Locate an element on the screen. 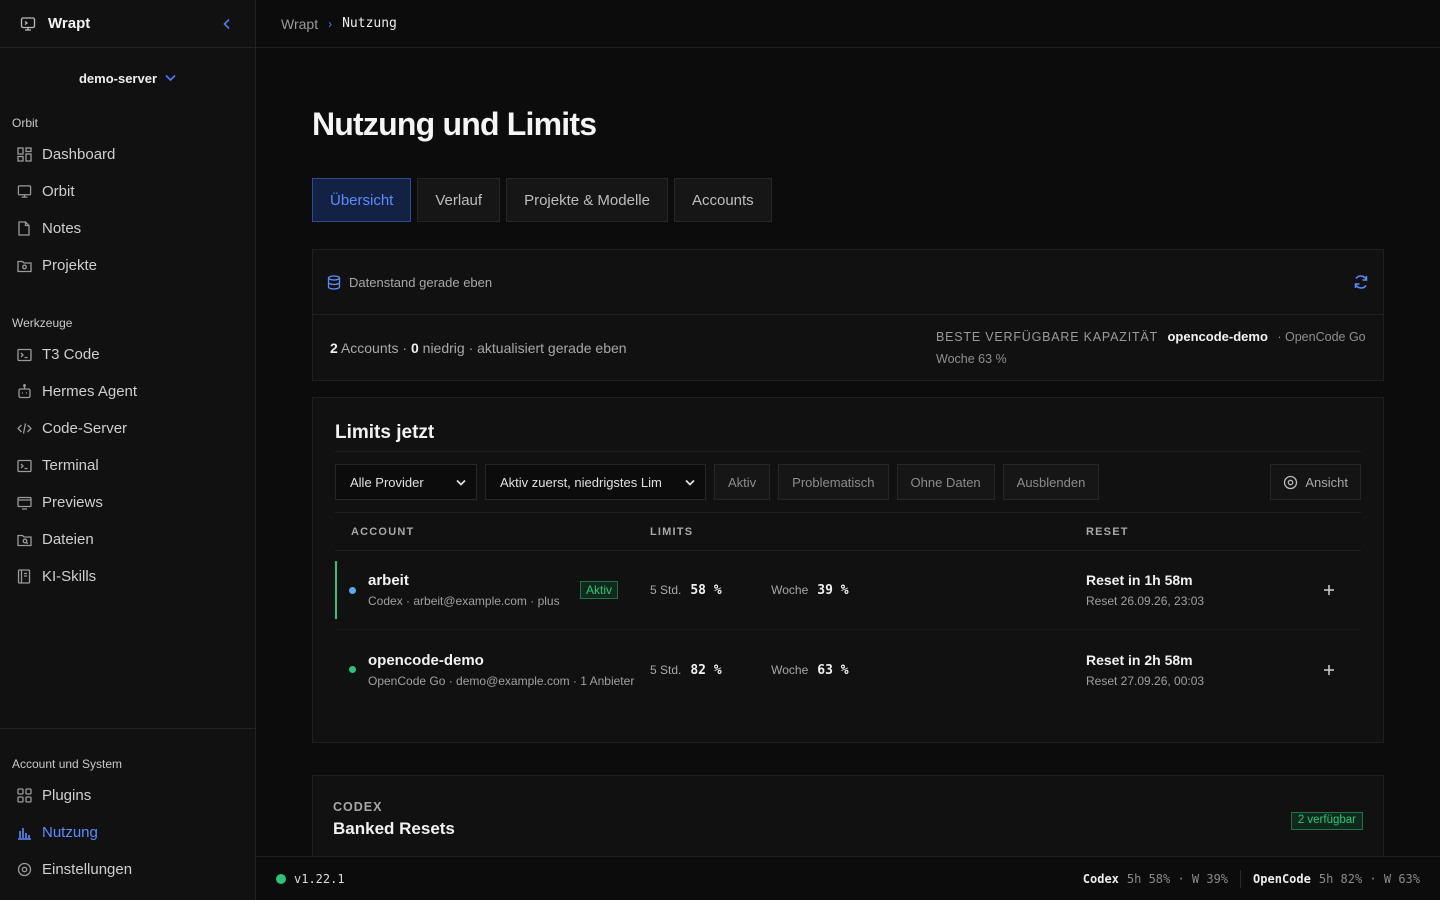 The height and width of the screenshot is (900, 1440). filter-chip-problematisch: Problematisch is located at coordinates (833, 482).